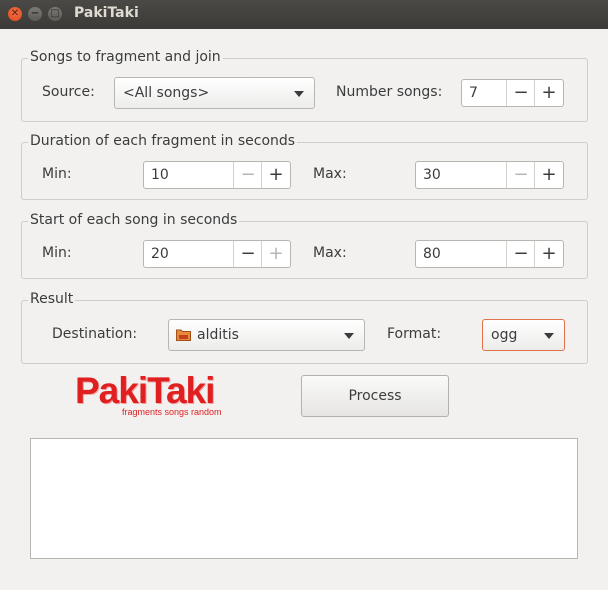 The width and height of the screenshot is (608, 590). I want to click on duration-min-decrement-button: −, so click(247, 175).